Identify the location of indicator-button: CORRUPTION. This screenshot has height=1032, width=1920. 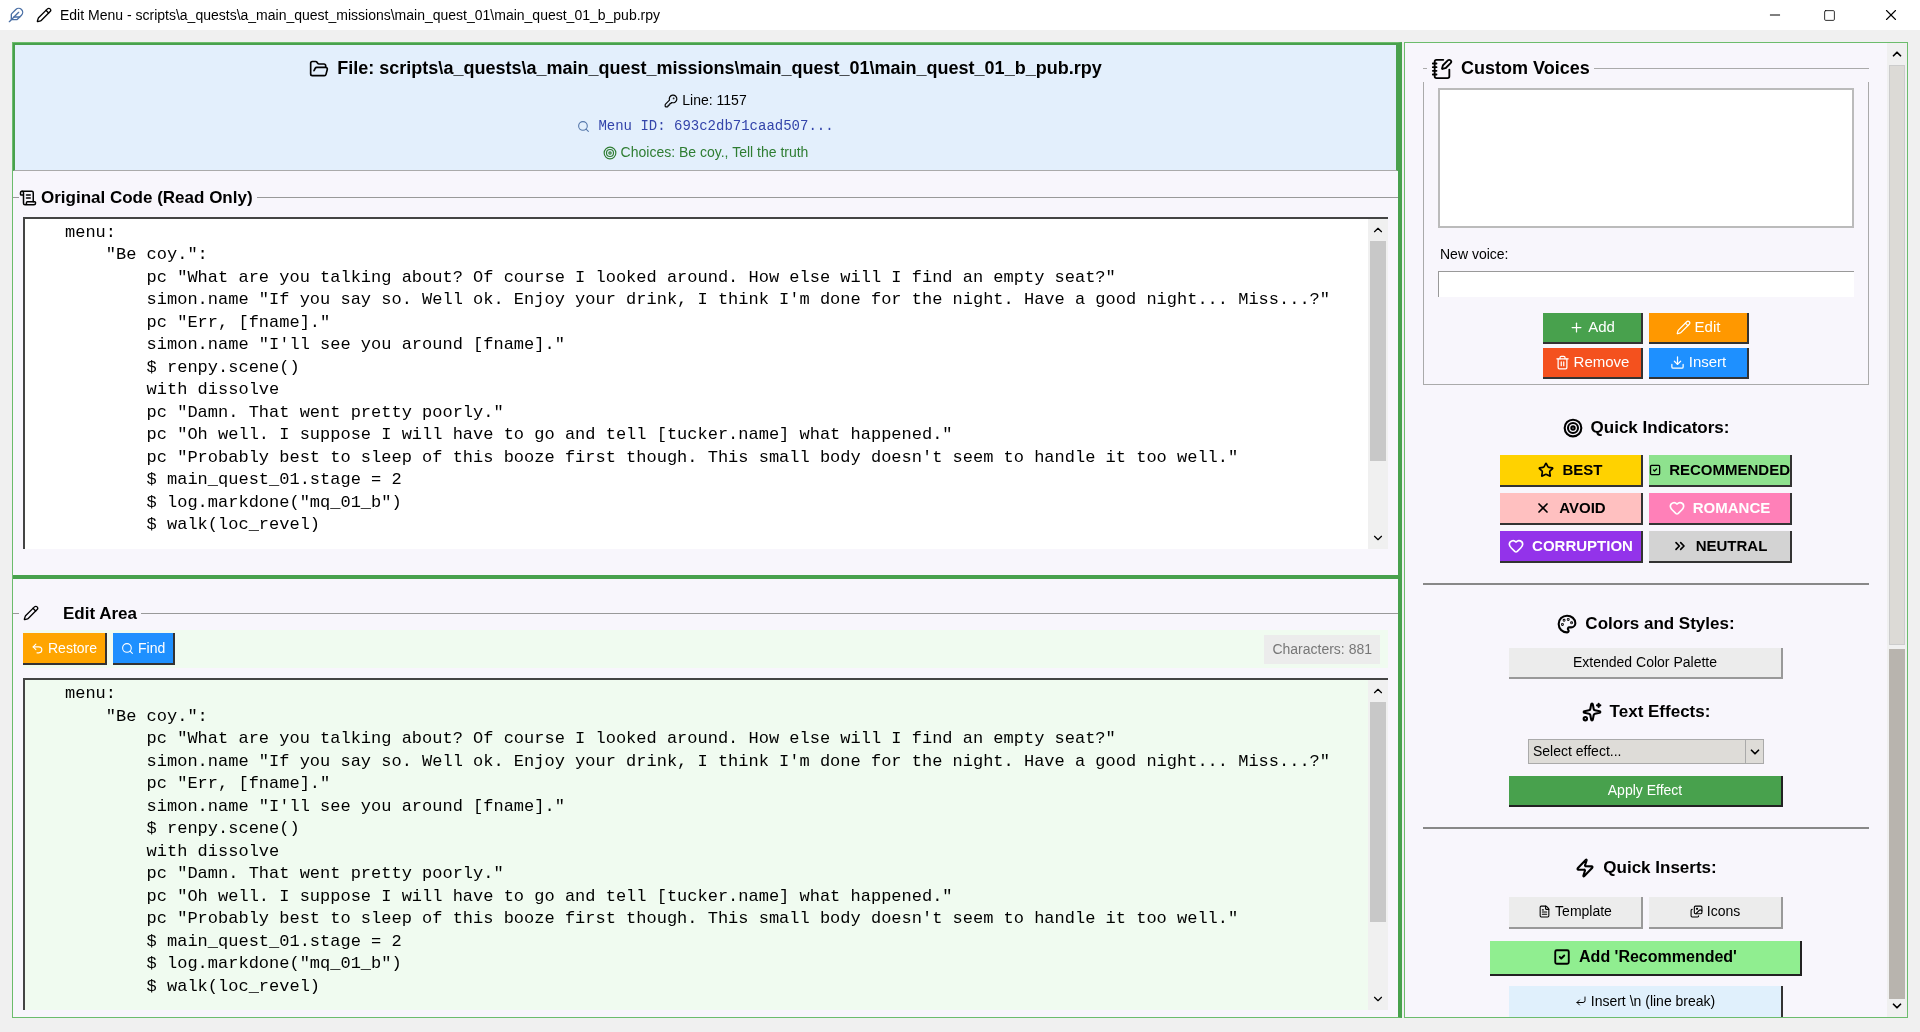
(1571, 546).